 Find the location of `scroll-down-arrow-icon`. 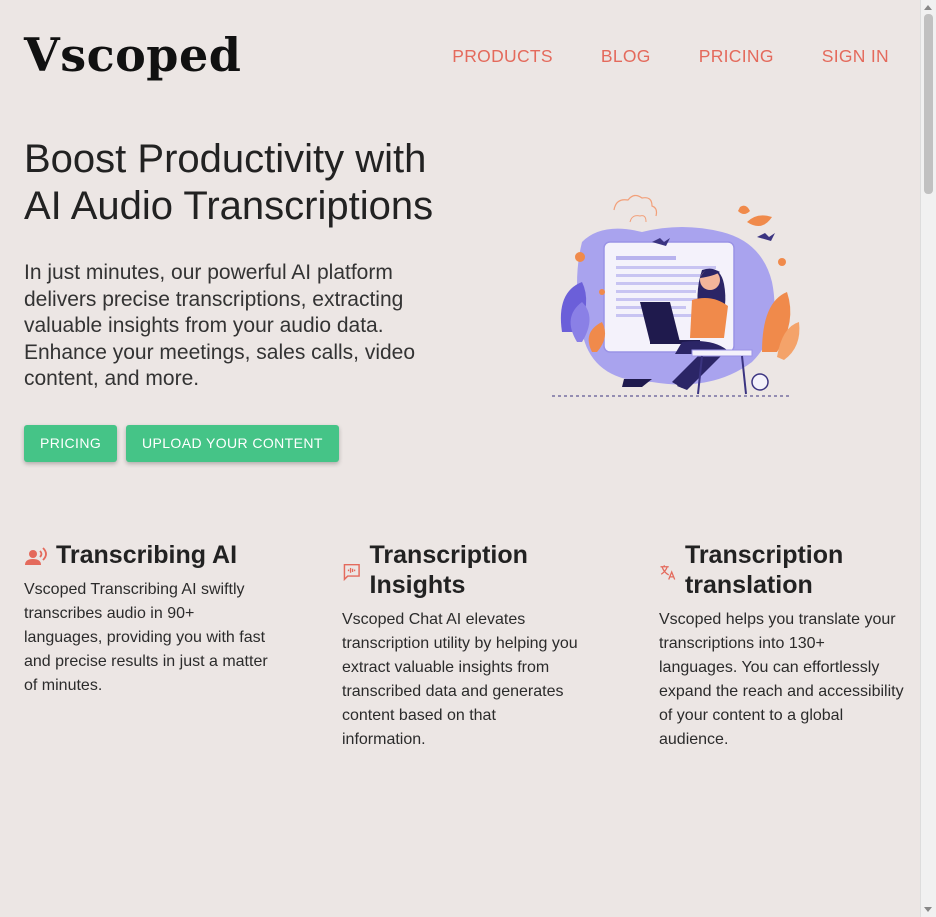

scroll-down-arrow-icon is located at coordinates (928, 909).